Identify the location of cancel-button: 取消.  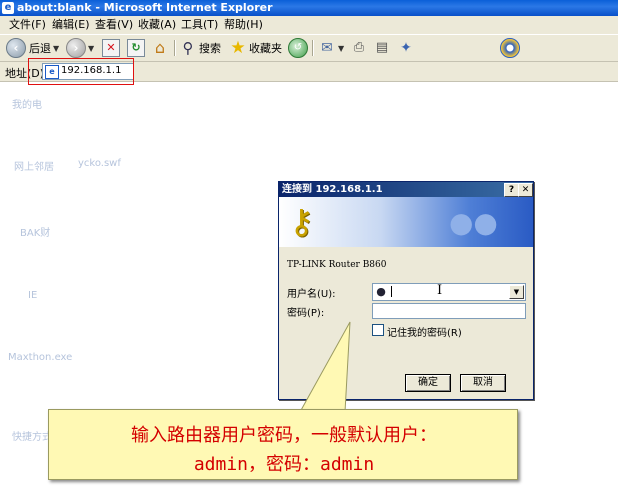
(483, 383).